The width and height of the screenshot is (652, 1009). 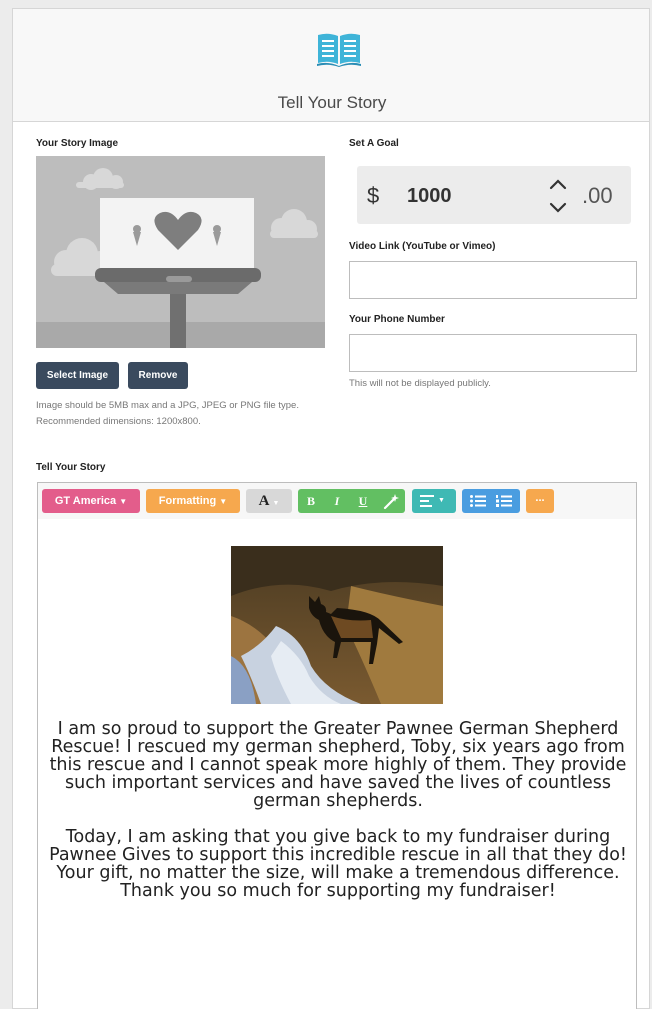 What do you see at coordinates (339, 50) in the screenshot?
I see `open-book-icon` at bounding box center [339, 50].